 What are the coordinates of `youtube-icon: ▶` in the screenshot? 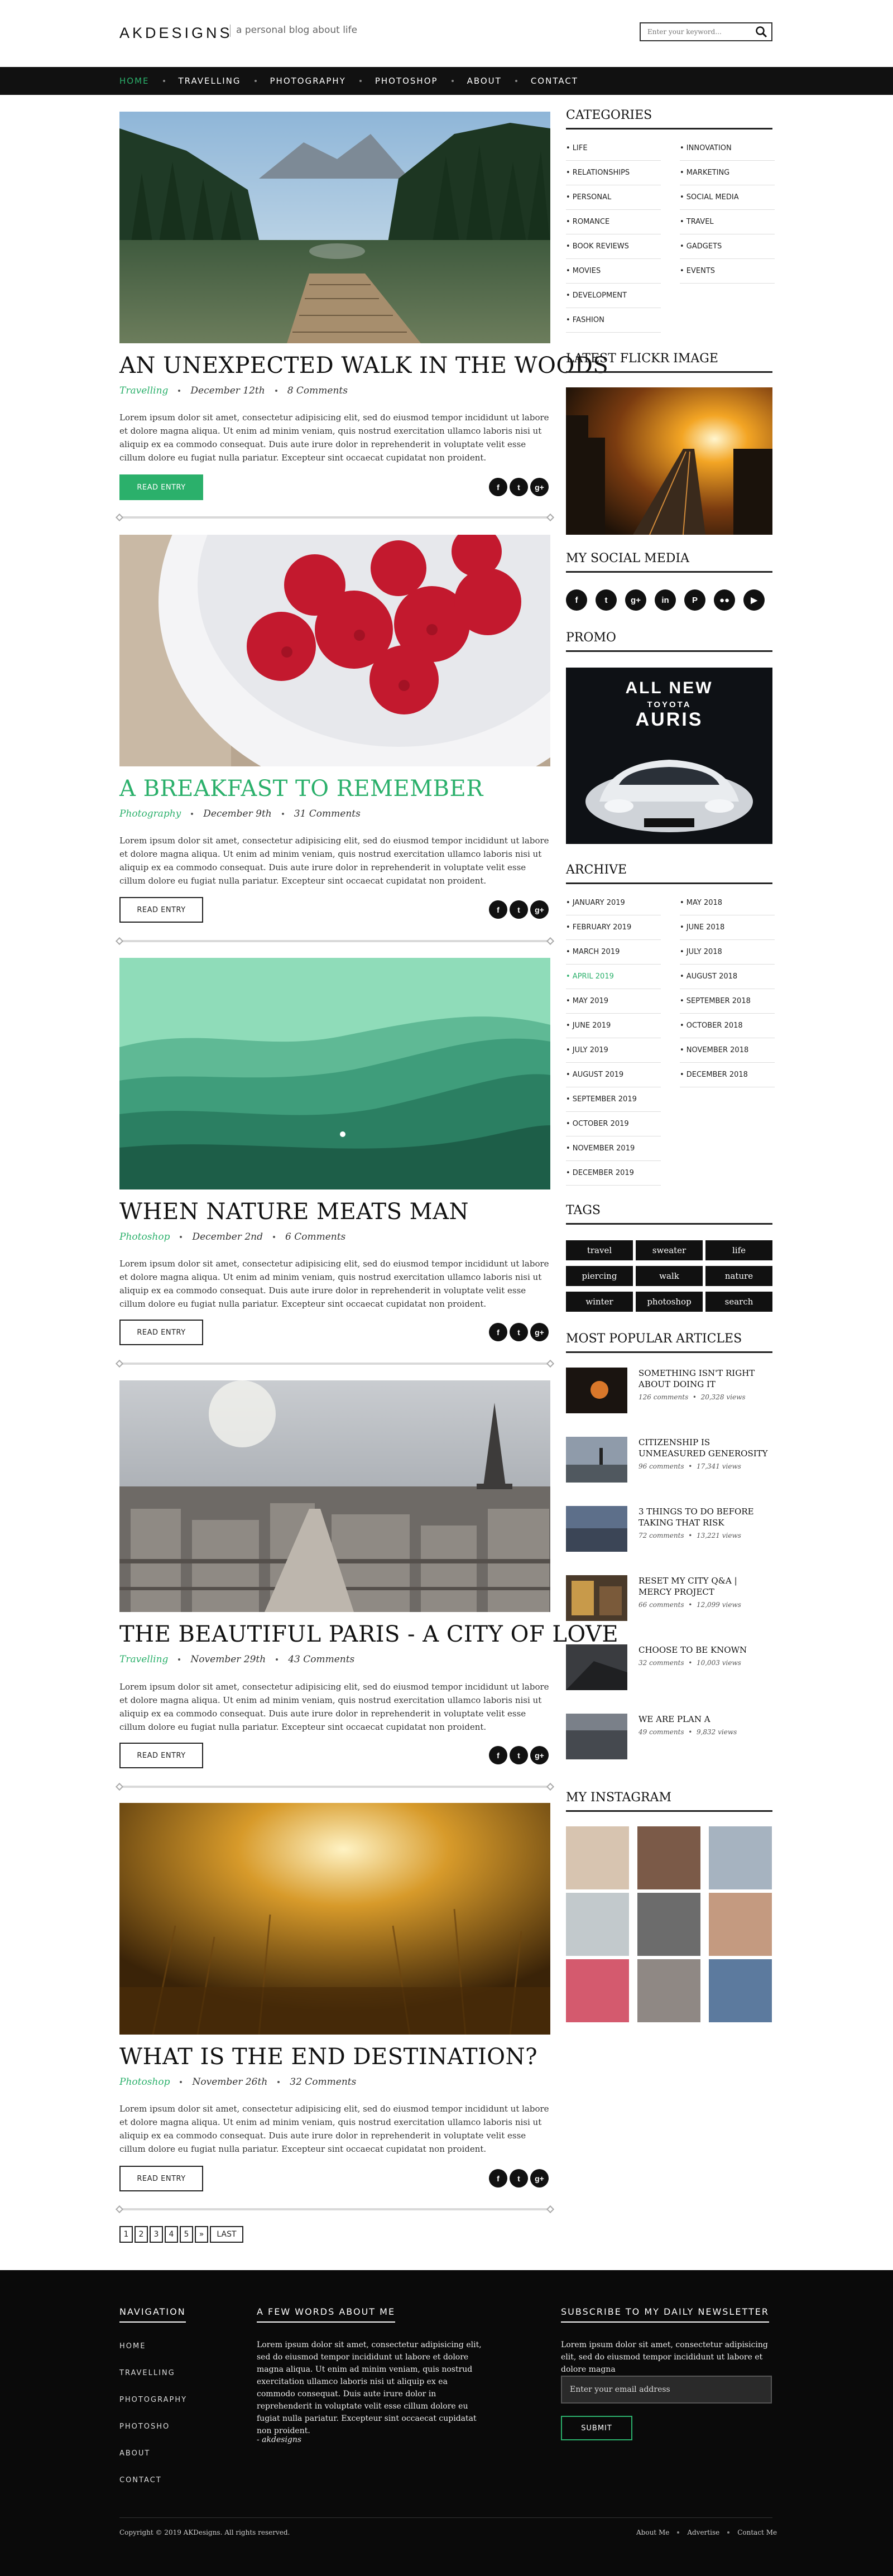 It's located at (754, 600).